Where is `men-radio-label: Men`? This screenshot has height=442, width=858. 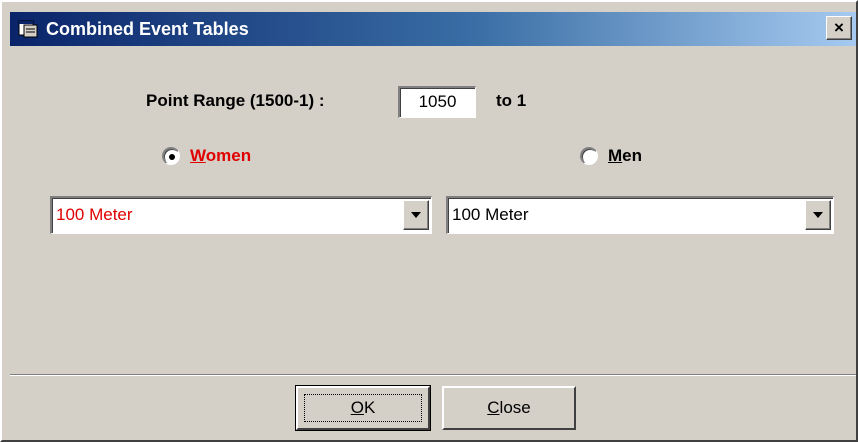 men-radio-label: Men is located at coordinates (625, 155).